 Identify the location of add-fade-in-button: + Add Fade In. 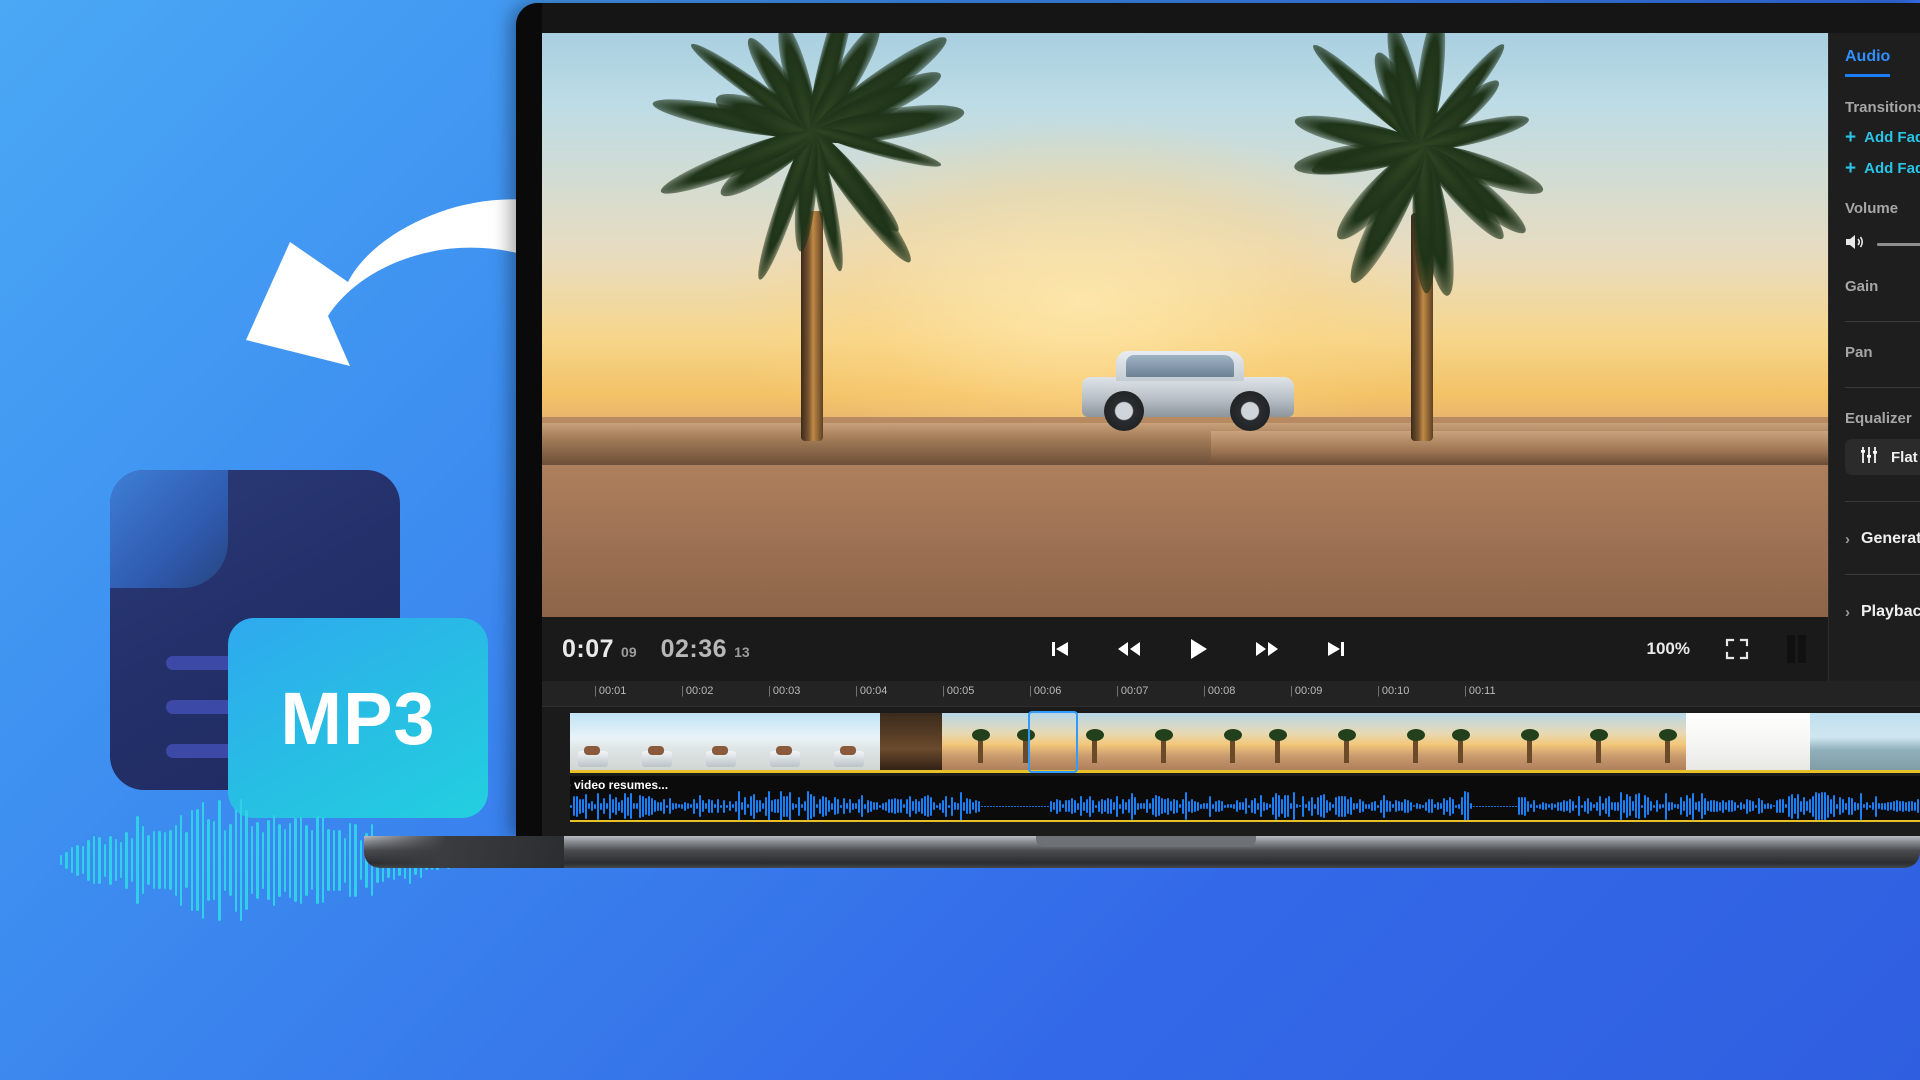
(1882, 137).